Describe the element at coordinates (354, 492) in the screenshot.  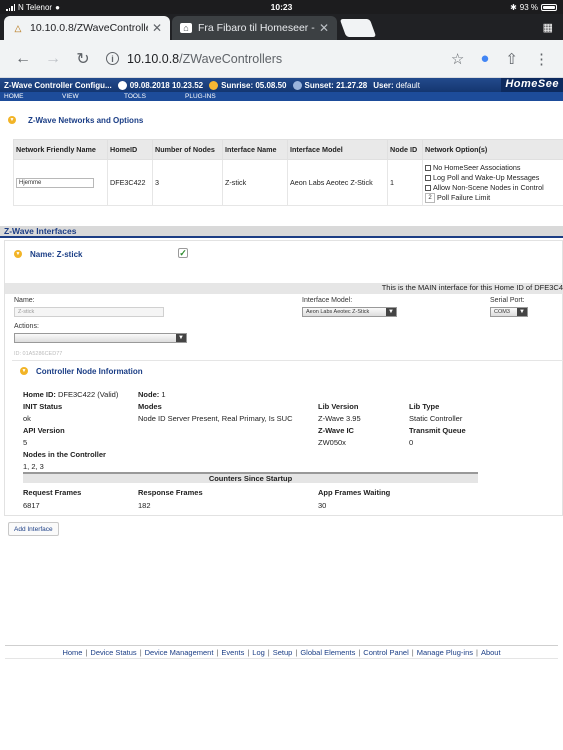
I see `app-frames-label: App Frames Waiting` at that location.